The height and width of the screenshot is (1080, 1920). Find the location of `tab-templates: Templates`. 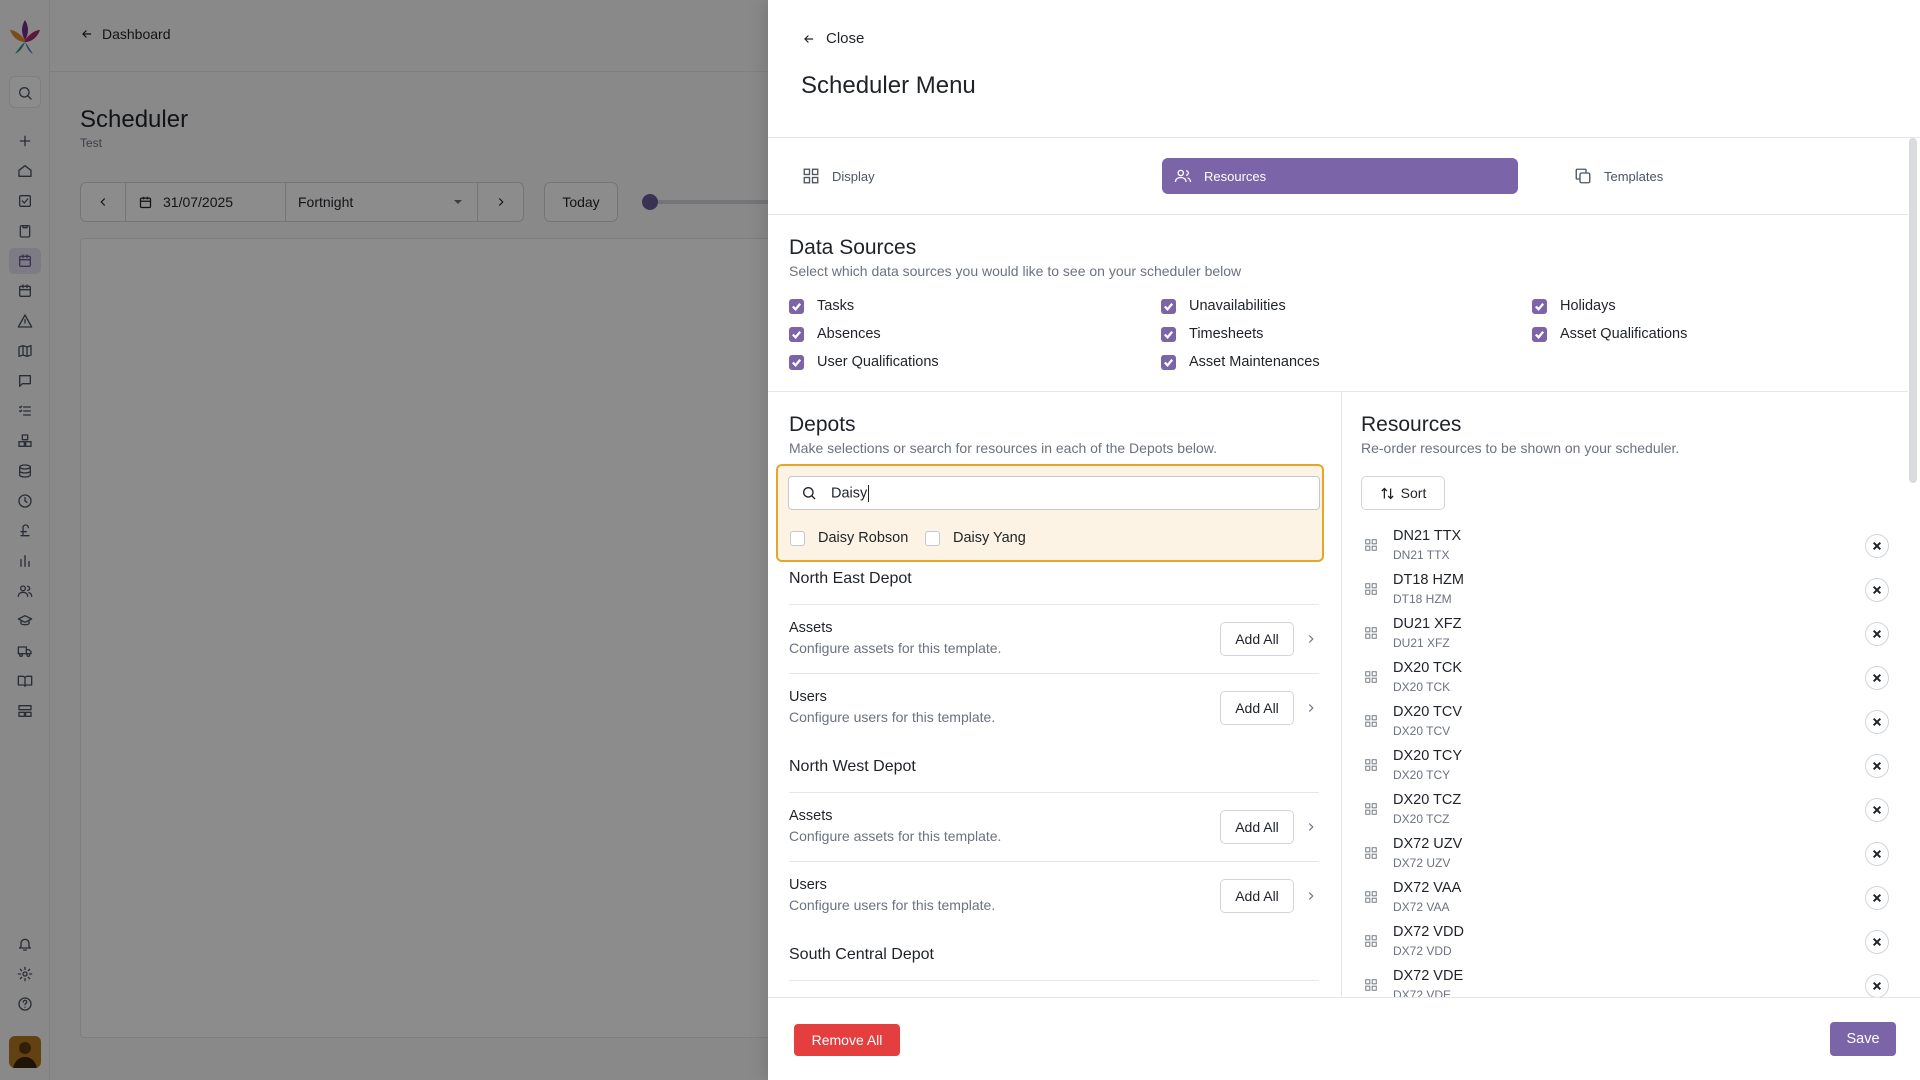

tab-templates: Templates is located at coordinates (1710, 176).